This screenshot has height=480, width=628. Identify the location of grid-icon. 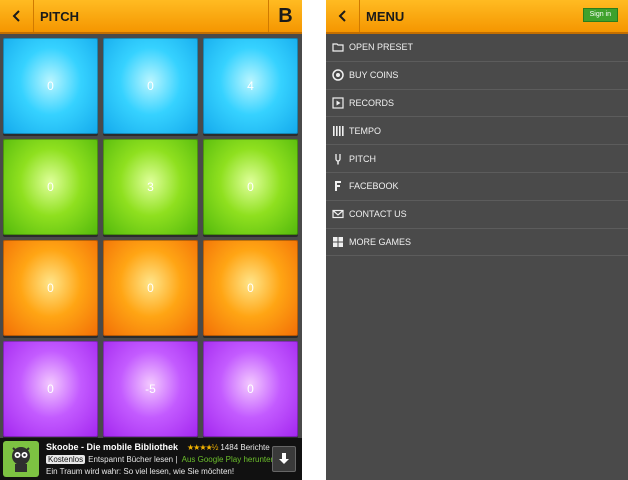
(338, 242).